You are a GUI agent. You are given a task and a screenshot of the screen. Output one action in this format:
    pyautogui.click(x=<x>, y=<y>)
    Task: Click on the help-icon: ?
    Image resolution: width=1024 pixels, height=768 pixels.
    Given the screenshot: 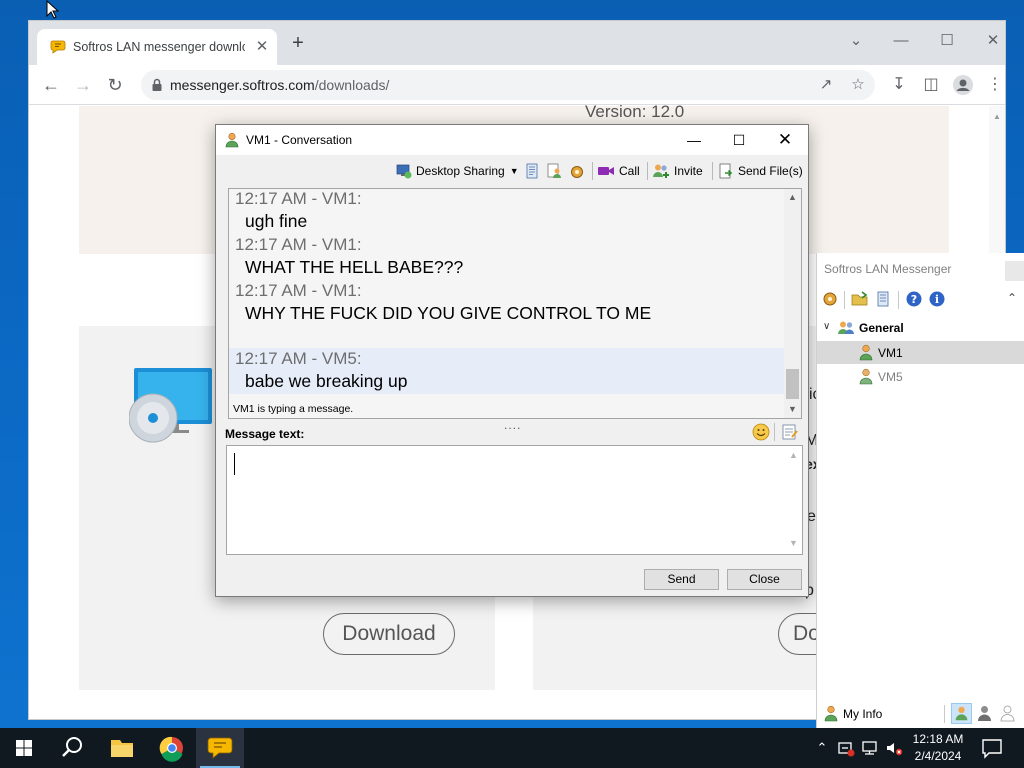 What is the action you would take?
    pyautogui.click(x=914, y=299)
    